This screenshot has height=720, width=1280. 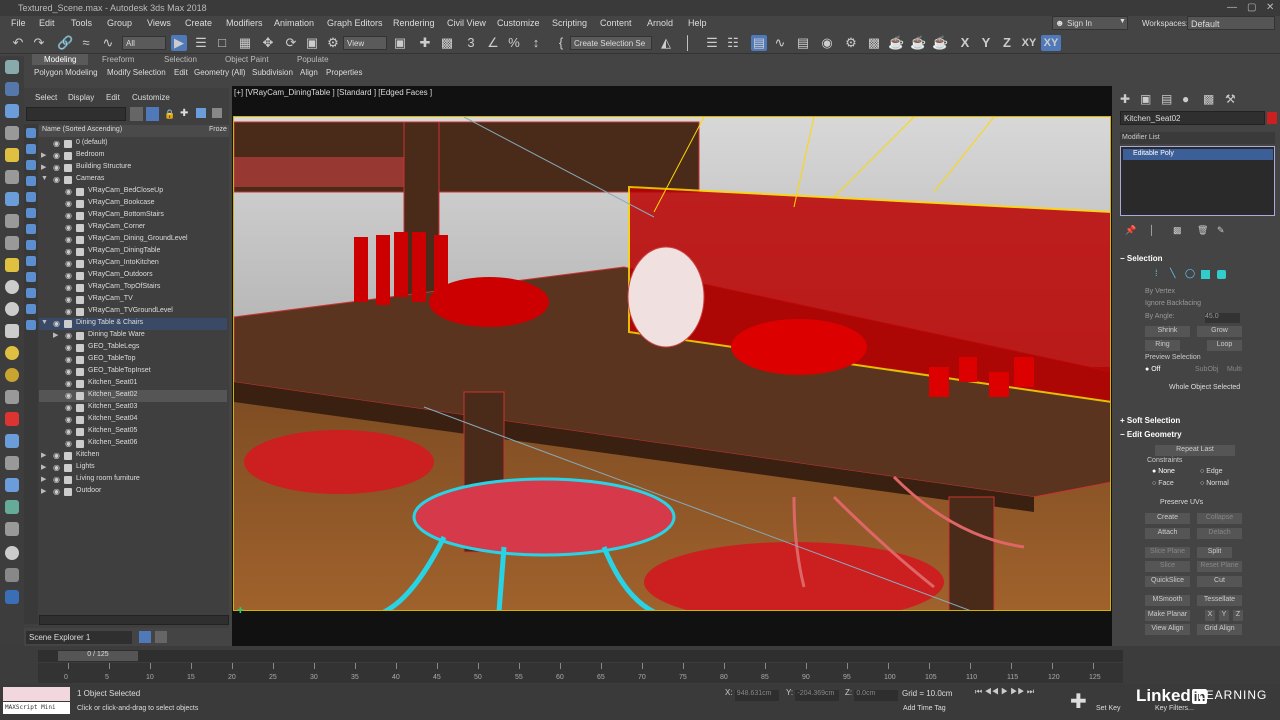 What do you see at coordinates (47, 23) in the screenshot?
I see `menu-edit: Edit` at bounding box center [47, 23].